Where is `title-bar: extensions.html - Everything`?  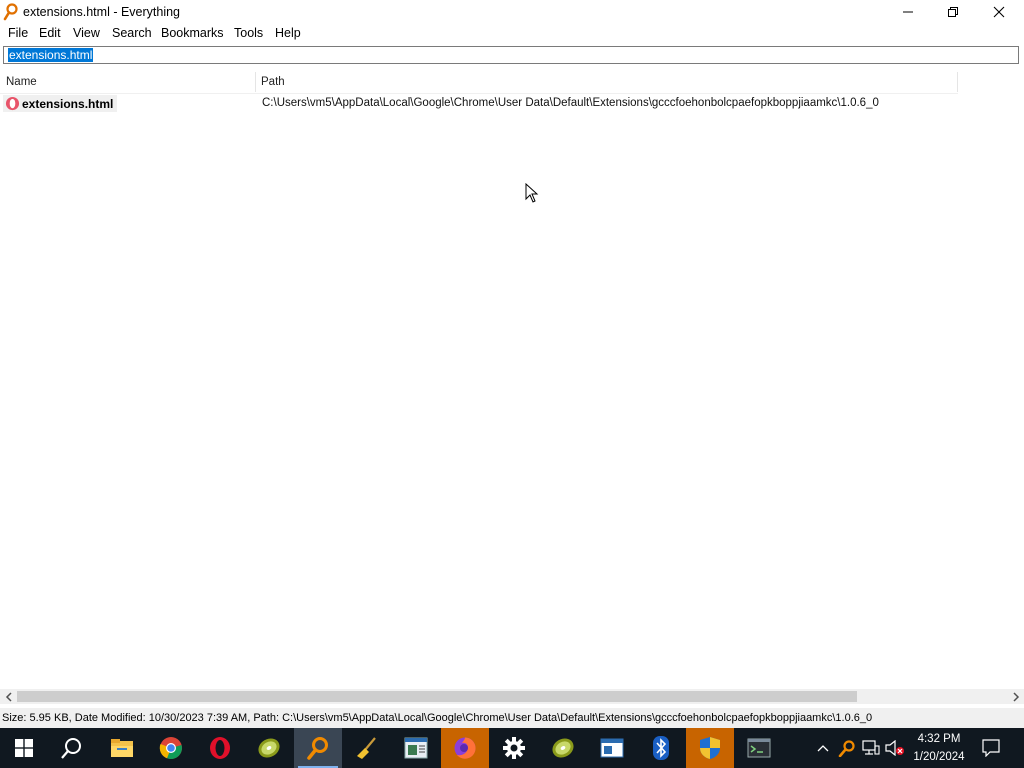
title-bar: extensions.html - Everything is located at coordinates (512, 12).